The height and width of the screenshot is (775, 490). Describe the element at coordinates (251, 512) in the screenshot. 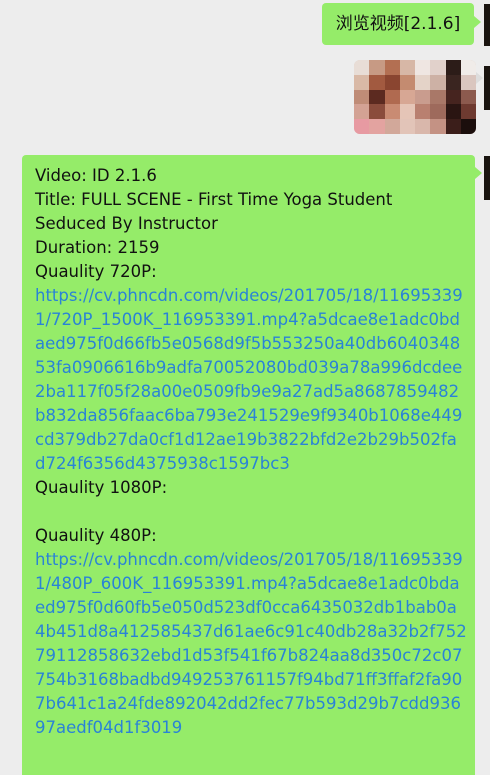

I see `empty-line` at that location.